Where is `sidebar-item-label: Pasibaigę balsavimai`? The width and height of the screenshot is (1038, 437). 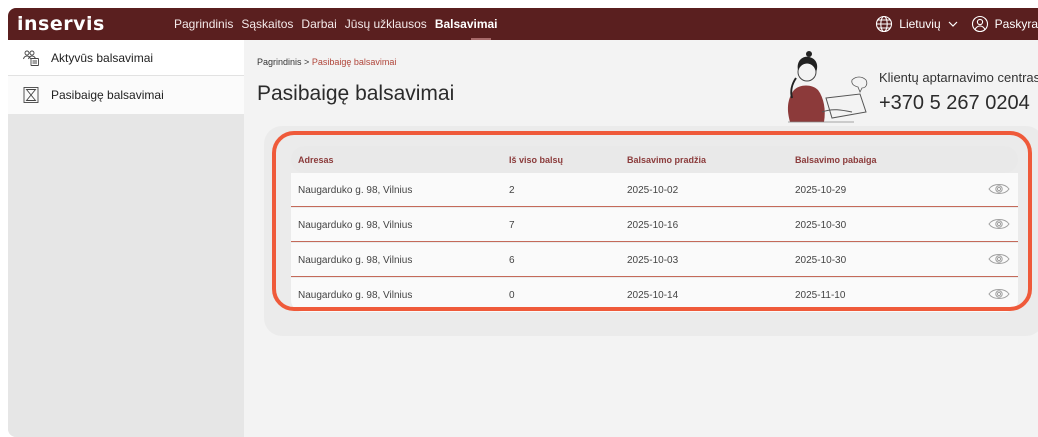
sidebar-item-label: Pasibaigę balsavimai is located at coordinates (107, 95).